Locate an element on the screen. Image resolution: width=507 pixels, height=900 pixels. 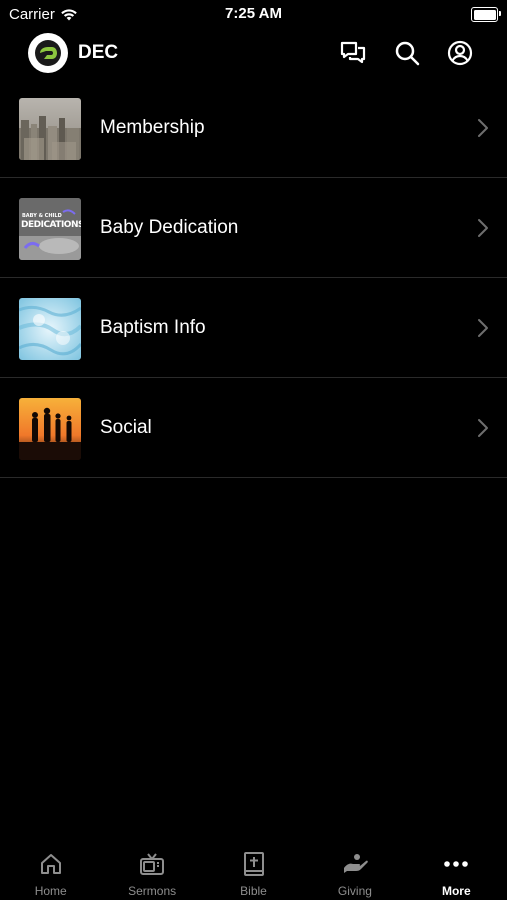
baby-dedications-image: BABY & CHILD DEDICATIONS is located at coordinates (50, 229).